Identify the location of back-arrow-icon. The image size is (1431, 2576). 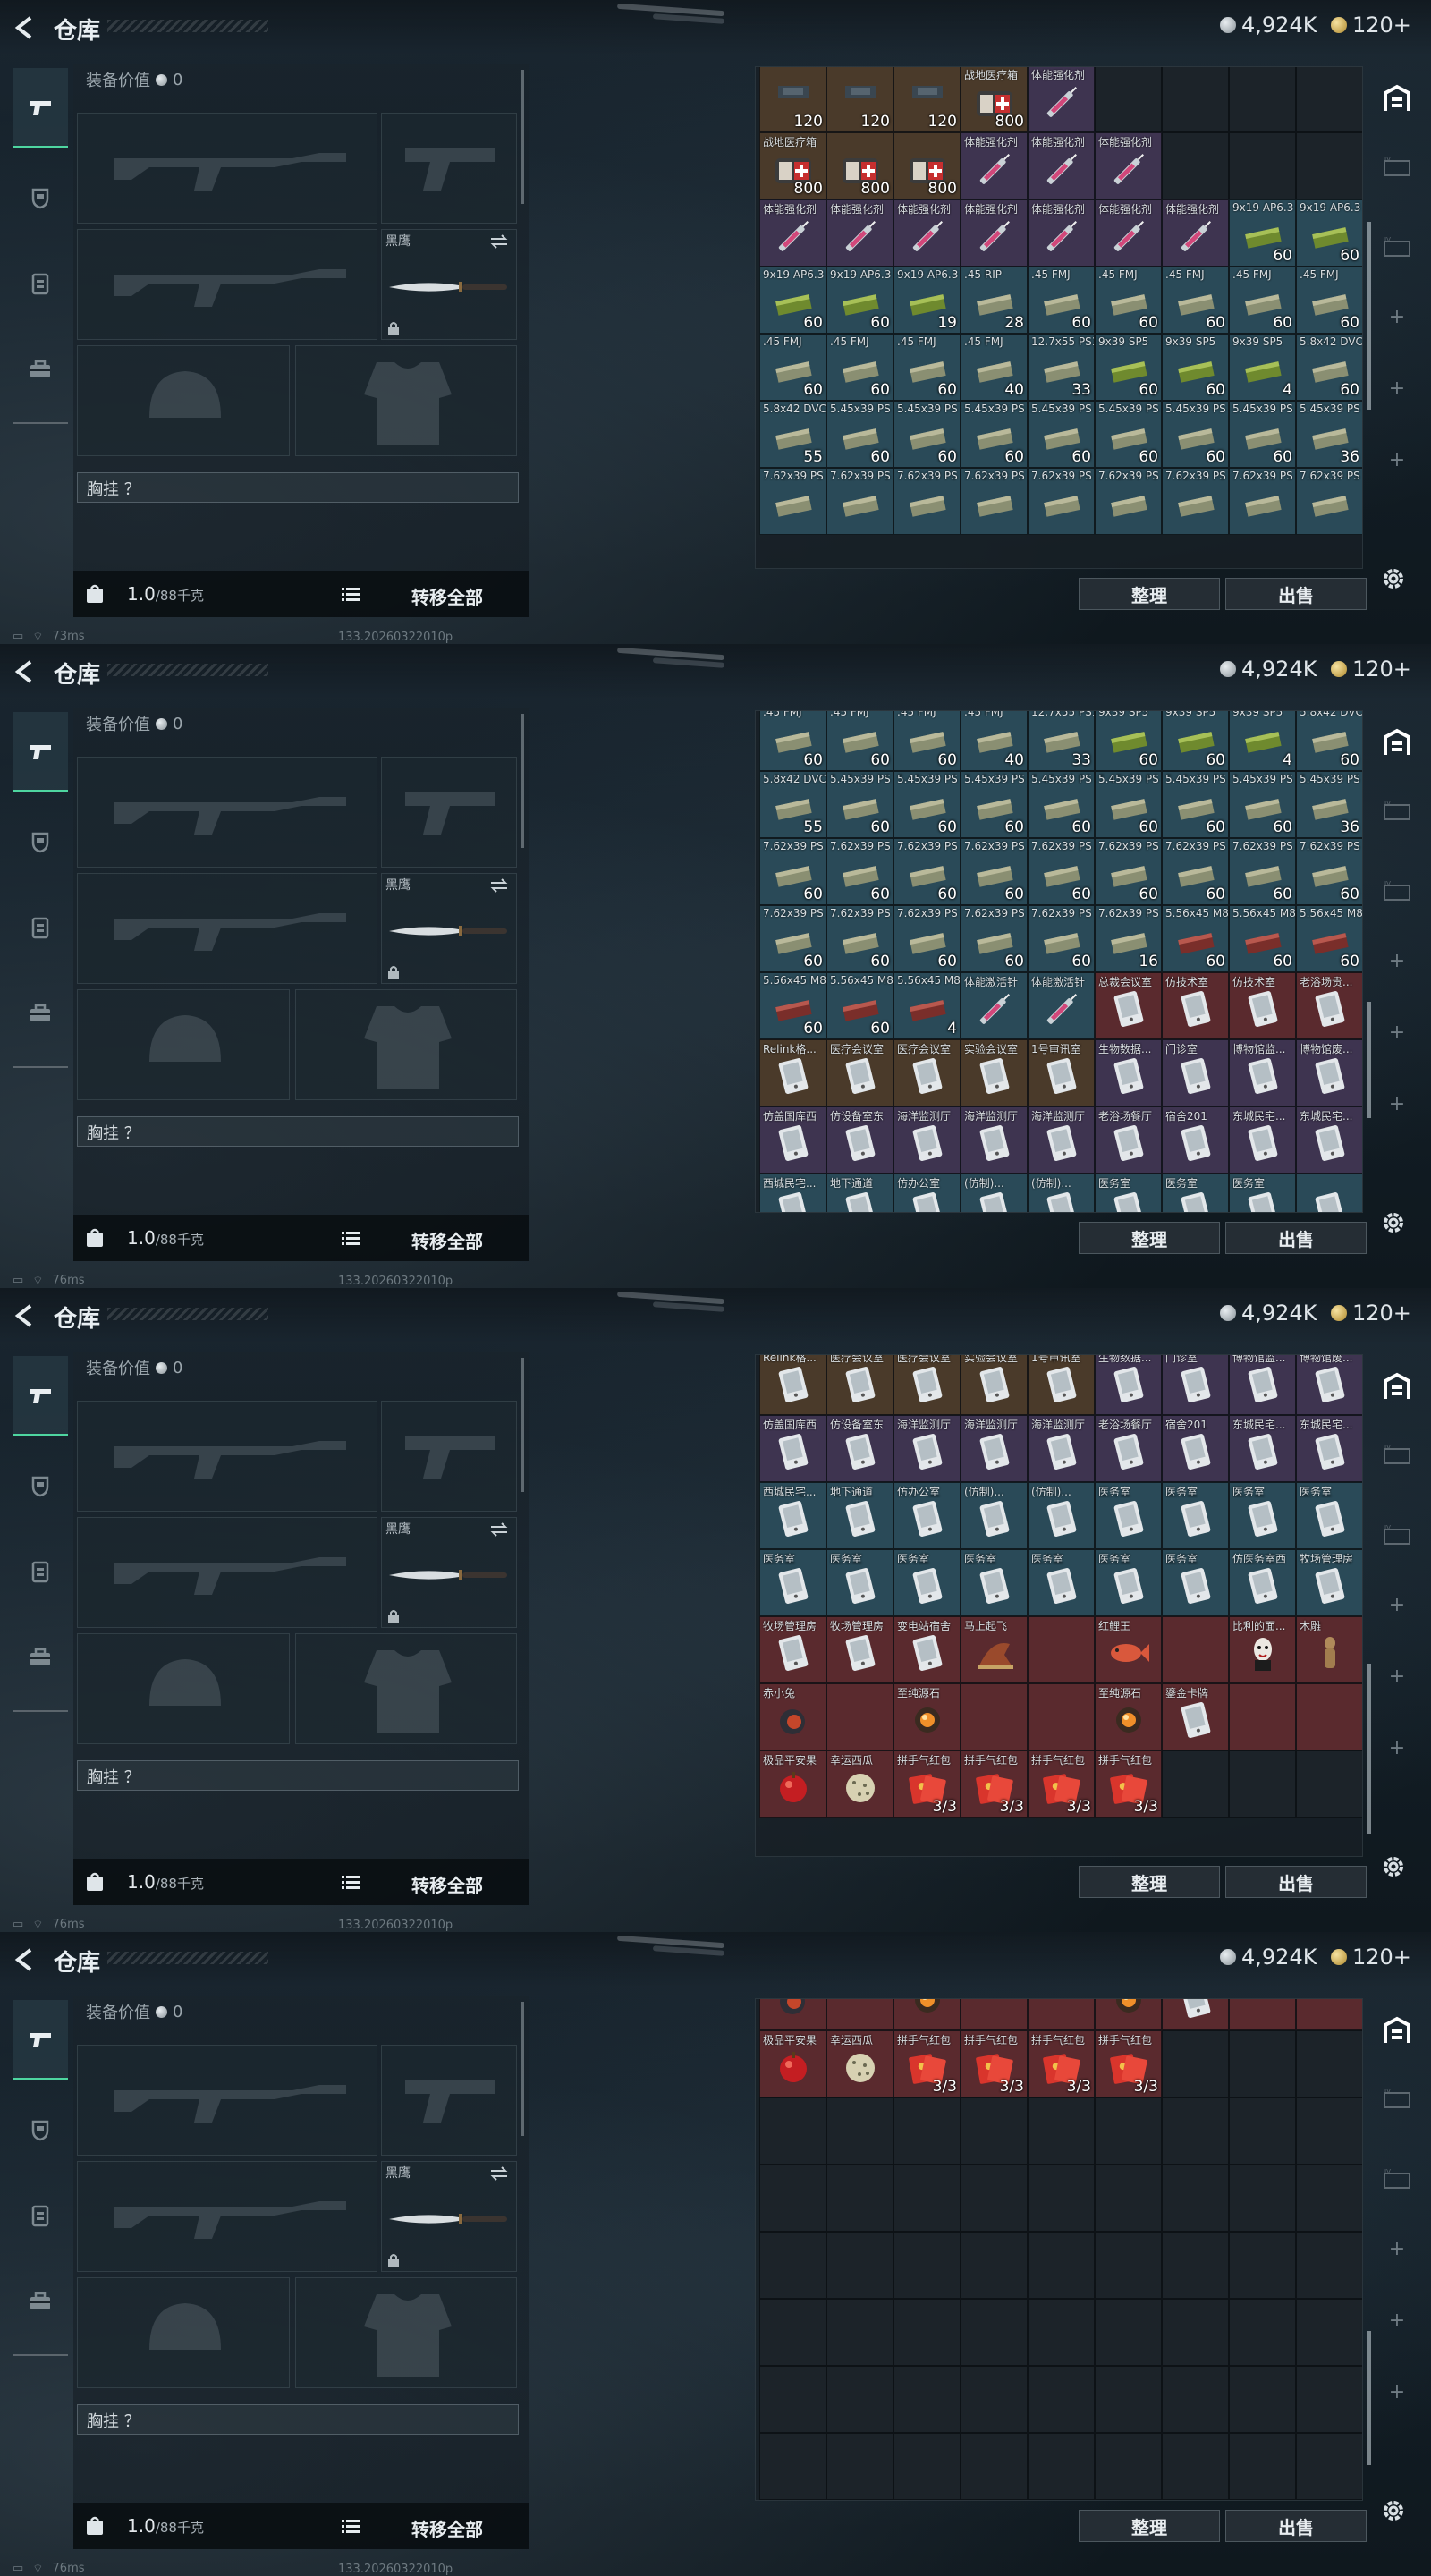
(24, 27).